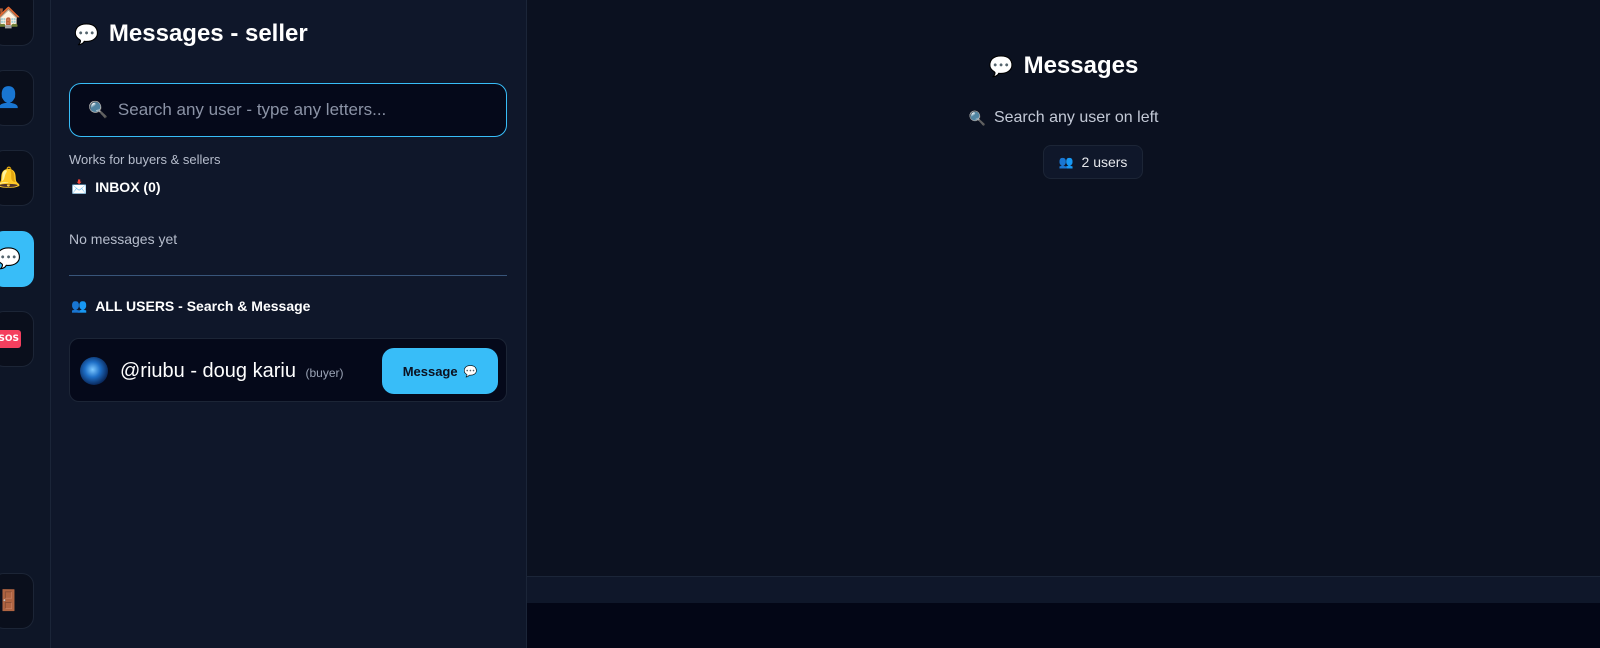 This screenshot has width=1600, height=648. What do you see at coordinates (1081, 65) in the screenshot?
I see `main-title-text: Messages` at bounding box center [1081, 65].